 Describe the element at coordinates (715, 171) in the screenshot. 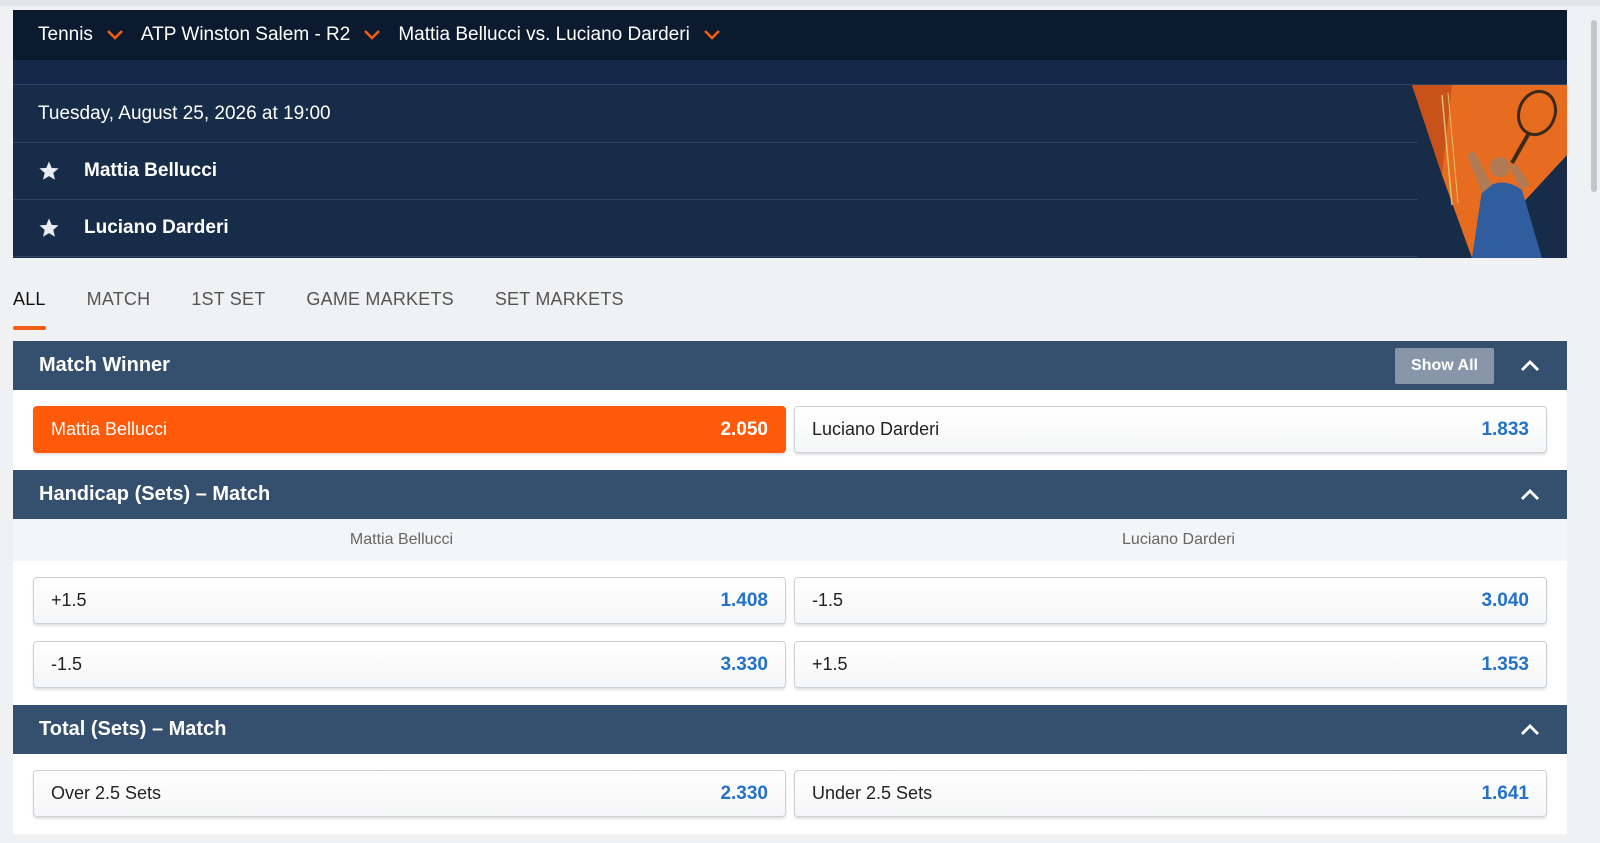

I see `player-row: Mattia Bellucci` at that location.